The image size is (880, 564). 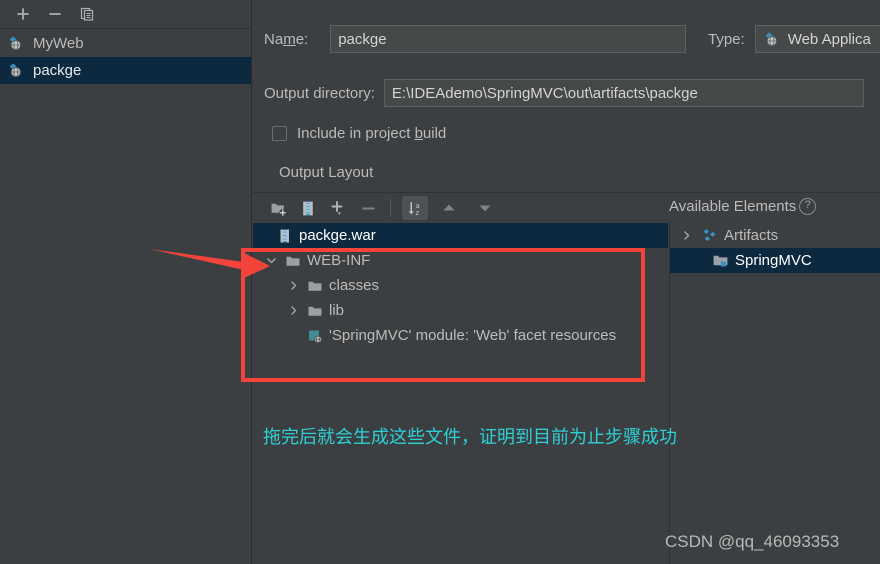 I want to click on output-layout-title: Output Layout, so click(x=326, y=172).